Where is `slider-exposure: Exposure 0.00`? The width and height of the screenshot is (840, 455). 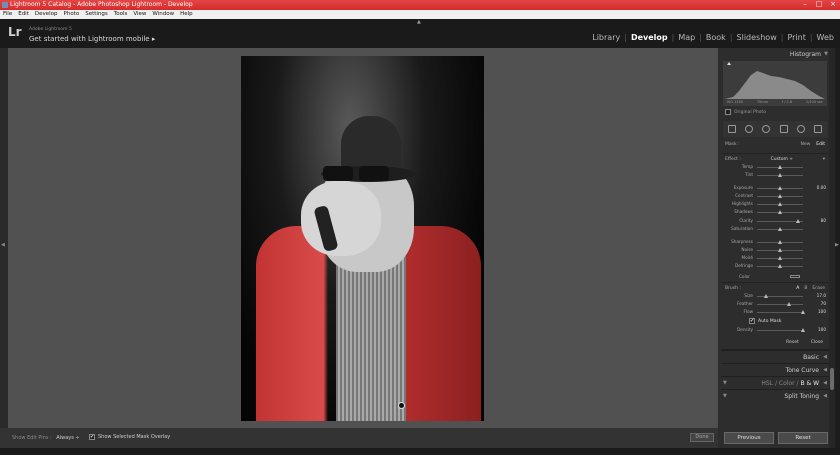 slider-exposure: Exposure 0.00 is located at coordinates (775, 188).